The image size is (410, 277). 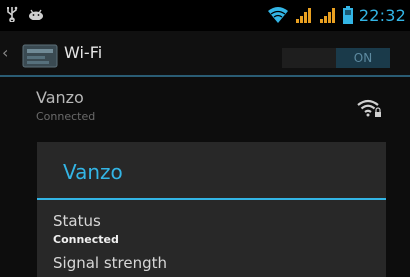 I want to click on status-value: Connected, so click(x=86, y=239).